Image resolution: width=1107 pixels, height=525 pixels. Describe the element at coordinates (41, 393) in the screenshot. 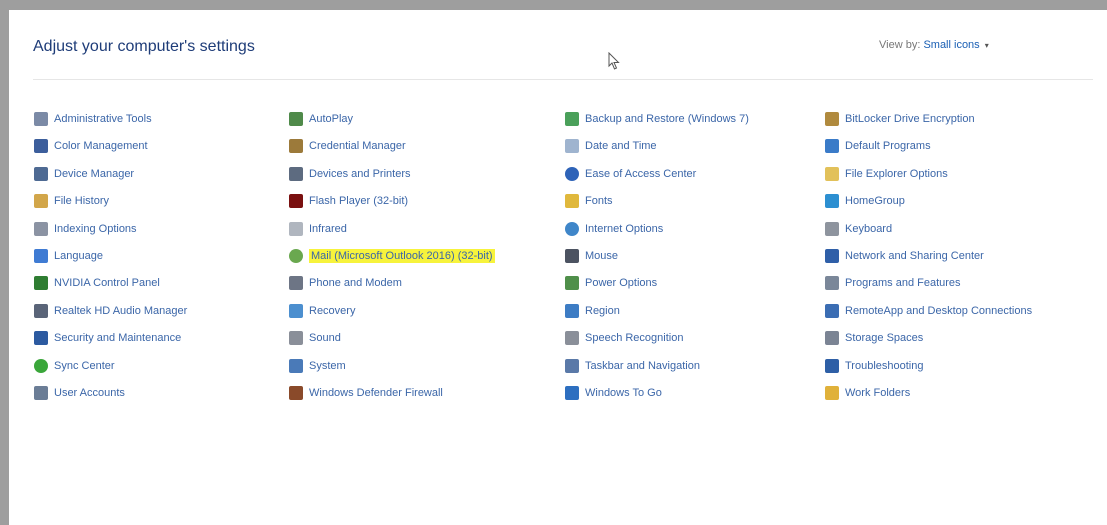

I see `user-accounts-icon` at that location.